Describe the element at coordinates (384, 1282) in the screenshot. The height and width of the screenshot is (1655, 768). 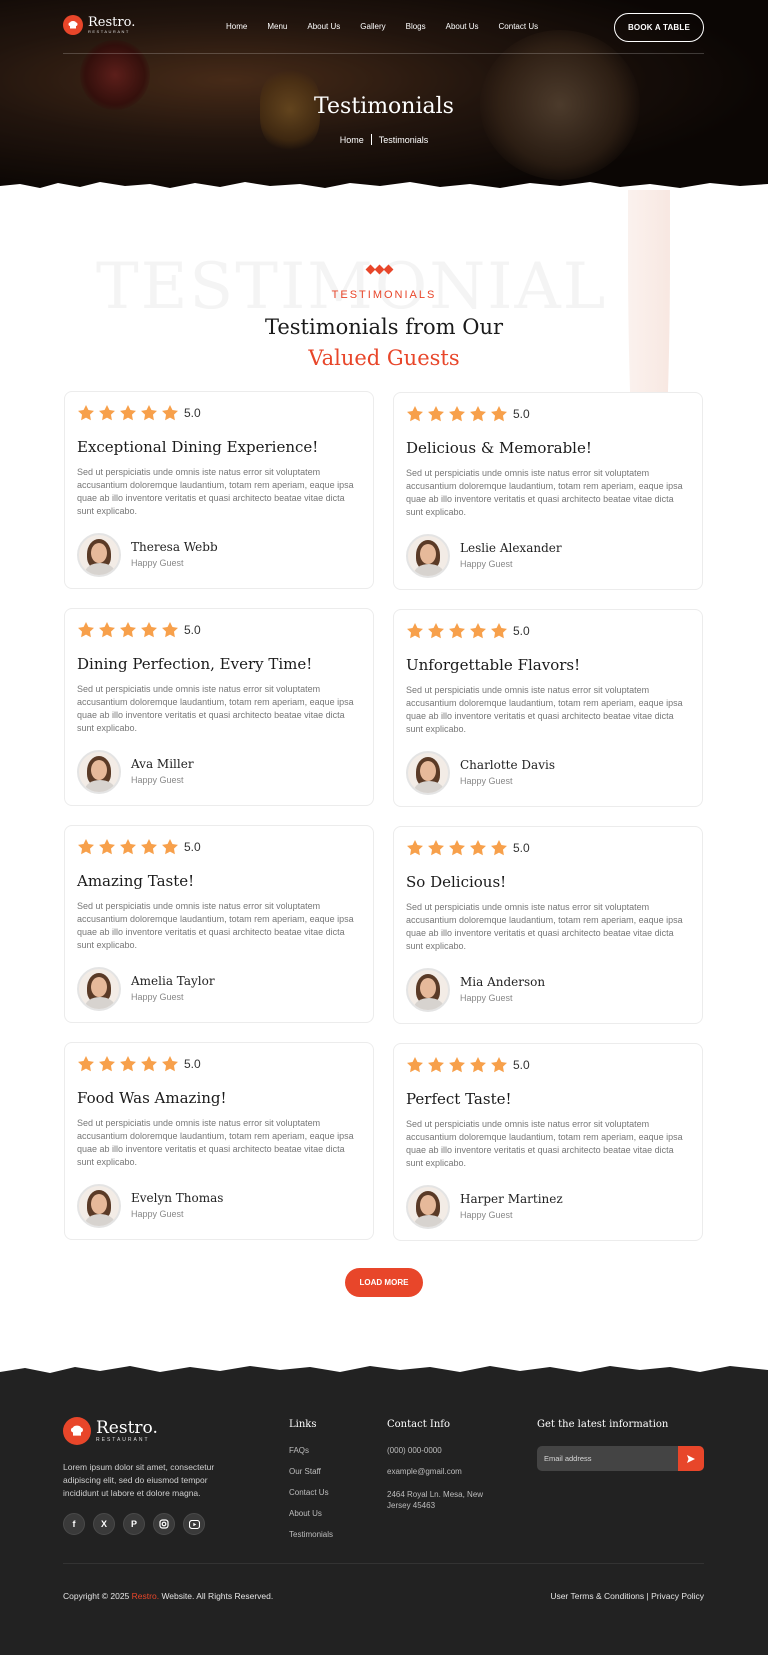
I see `load-more-button: LOAD MORE` at that location.